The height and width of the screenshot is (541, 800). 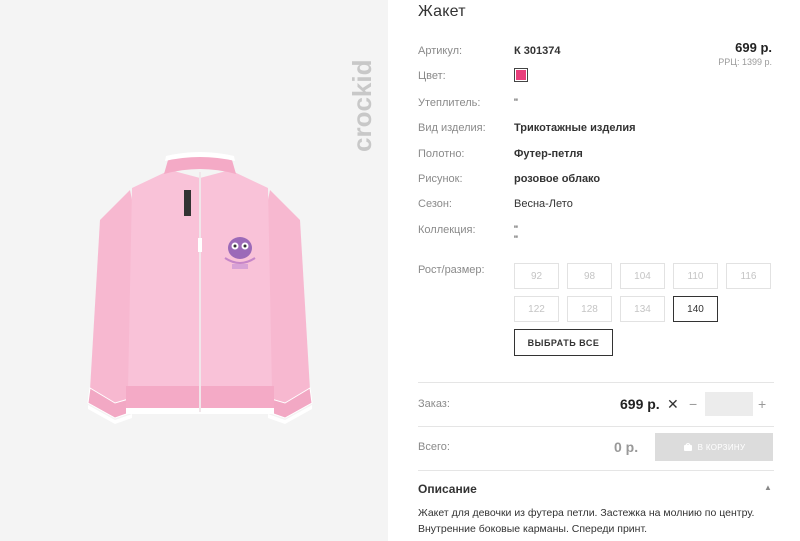 I want to click on brand-logo-text: crockid, so click(x=362, y=106).